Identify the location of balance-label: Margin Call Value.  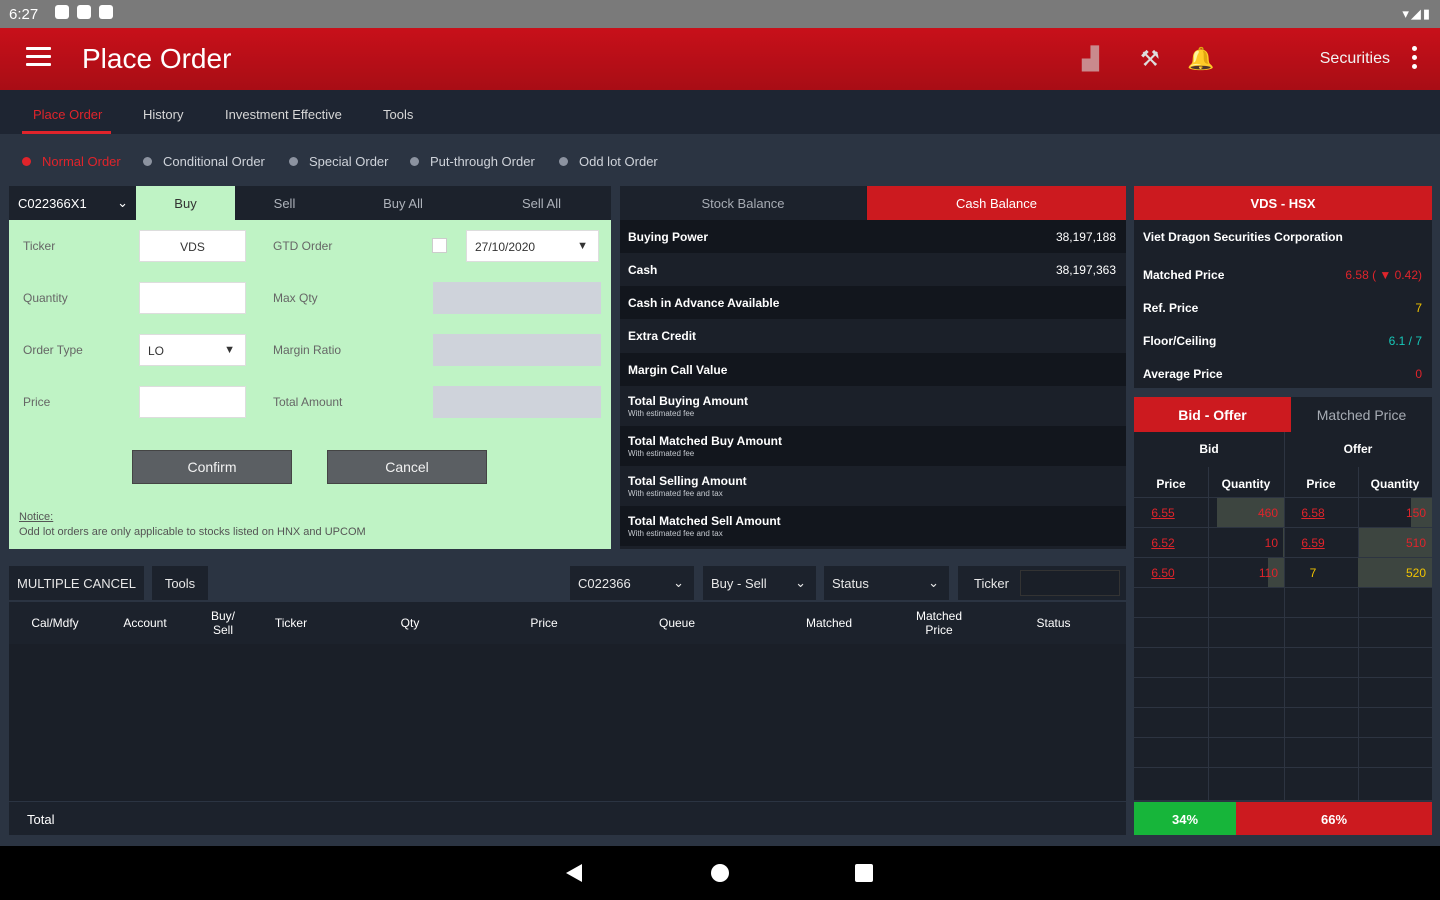
(678, 370).